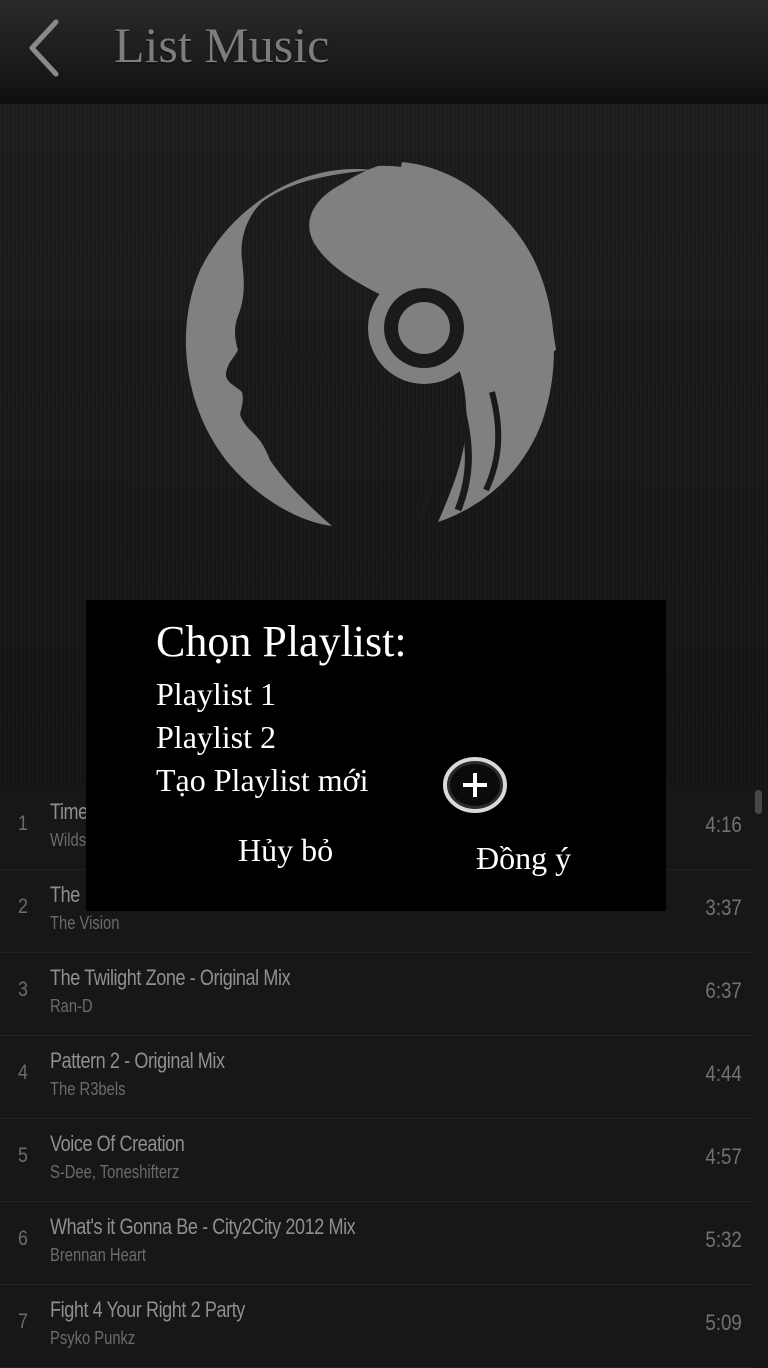 Image resolution: width=768 pixels, height=1368 pixels. I want to click on track-number: 1, so click(23, 823).